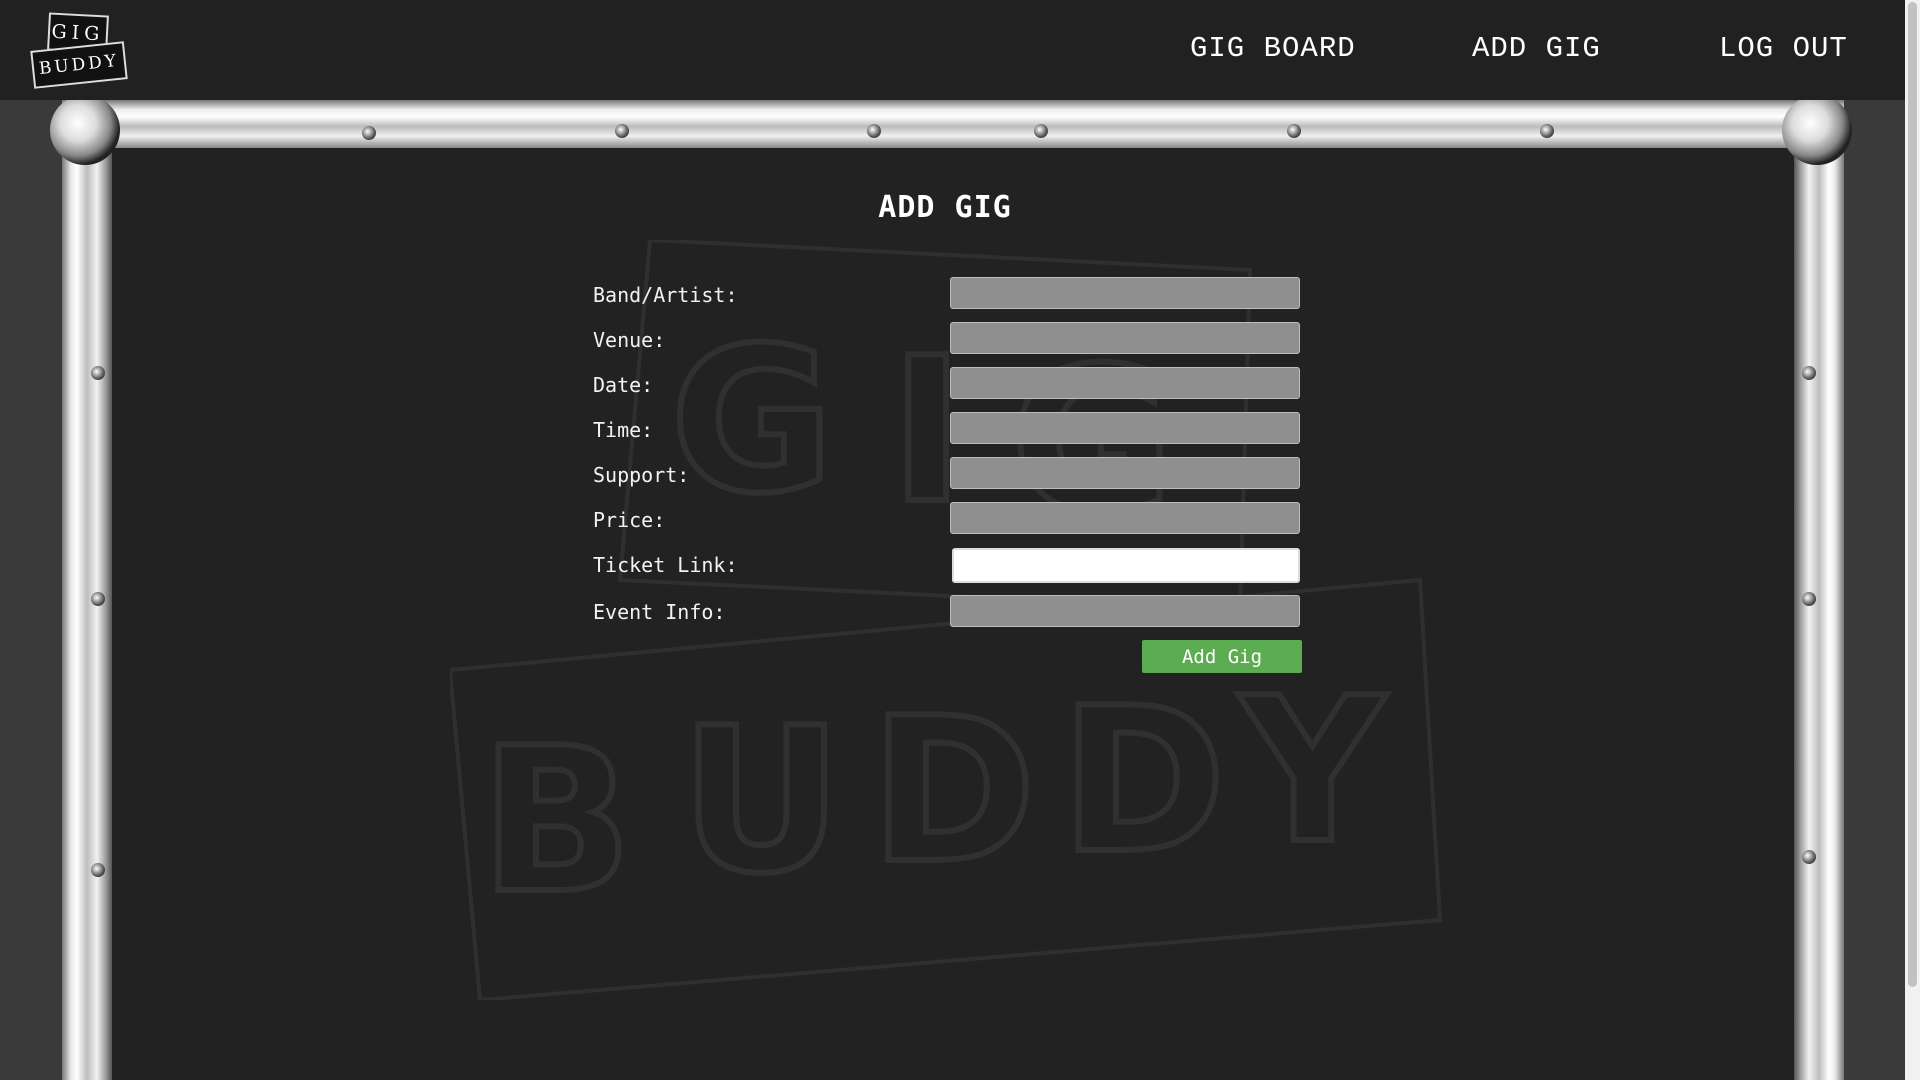  I want to click on add-gig-button: Add Gig, so click(1222, 656).